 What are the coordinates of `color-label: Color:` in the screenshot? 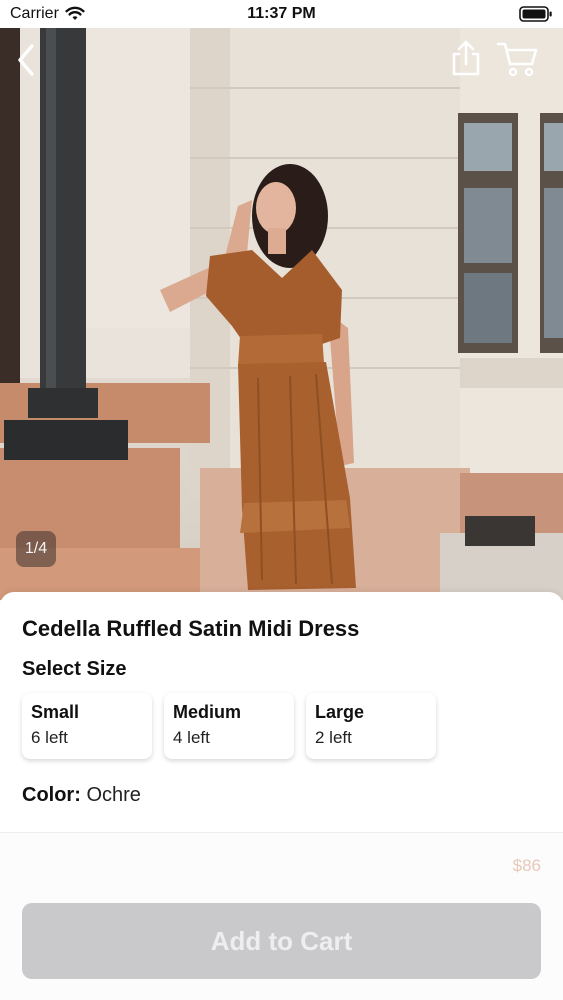 It's located at (51, 795).